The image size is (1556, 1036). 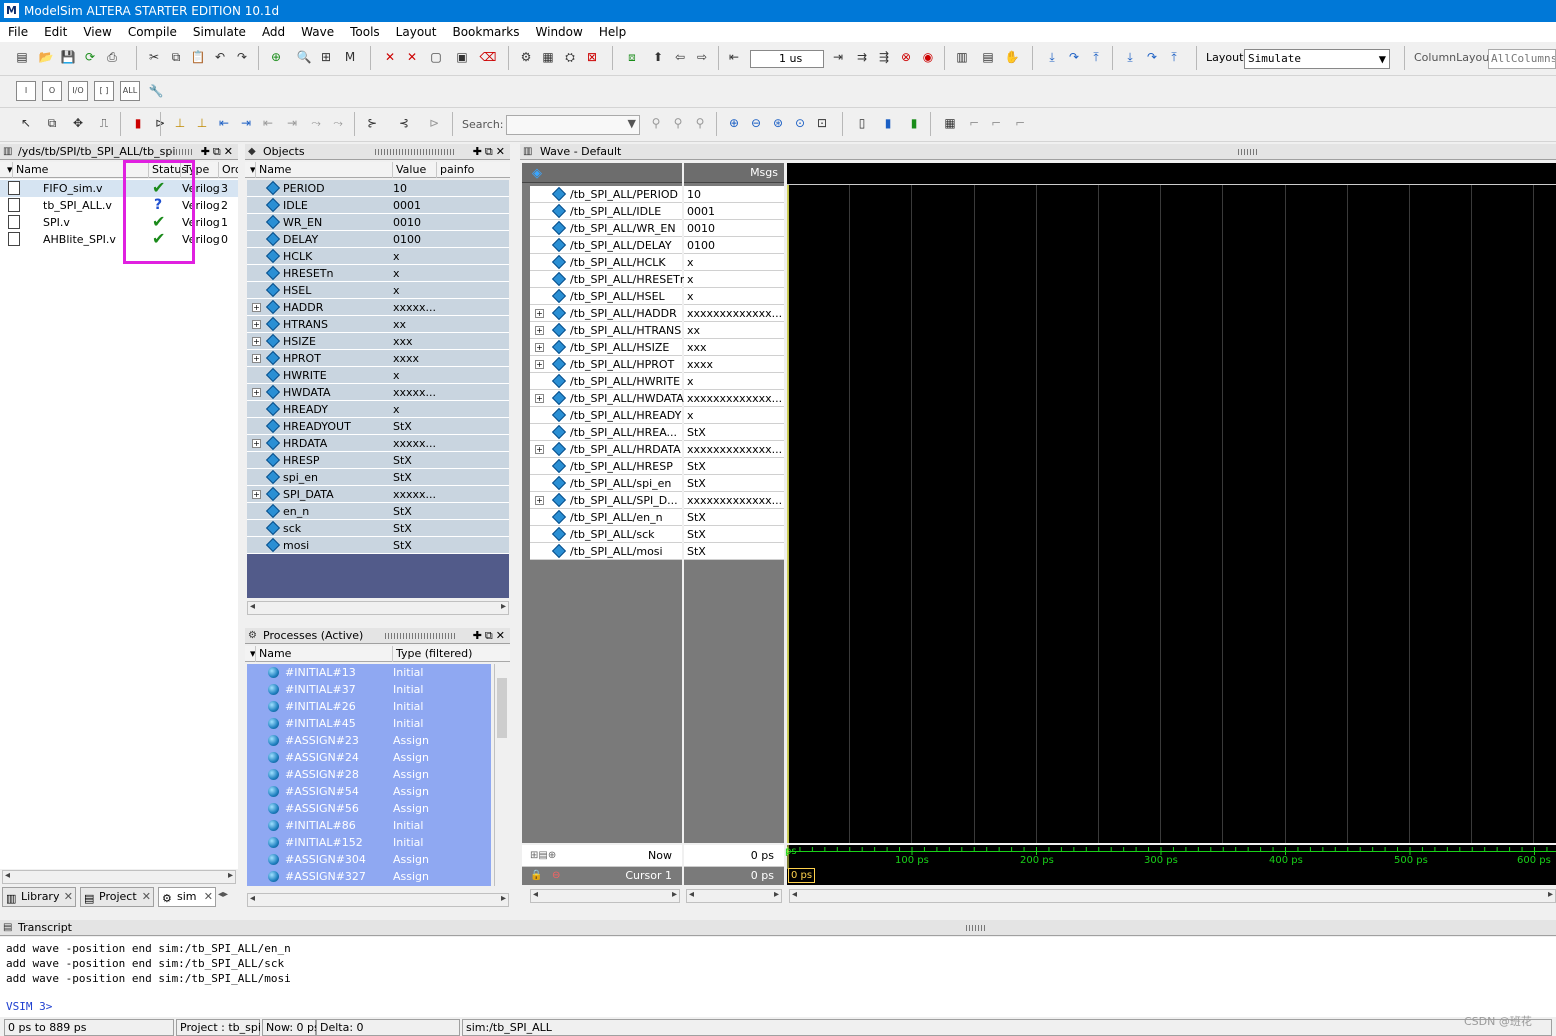 What do you see at coordinates (656, 123) in the screenshot?
I see `search-prev-icon: ⚲` at bounding box center [656, 123].